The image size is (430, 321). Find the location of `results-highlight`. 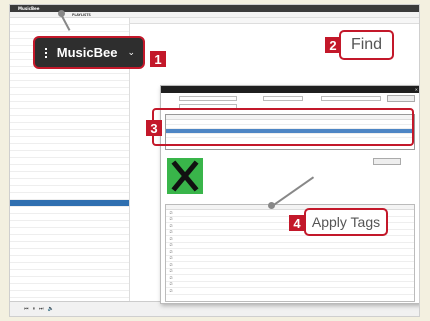

results-highlight is located at coordinates (283, 127).